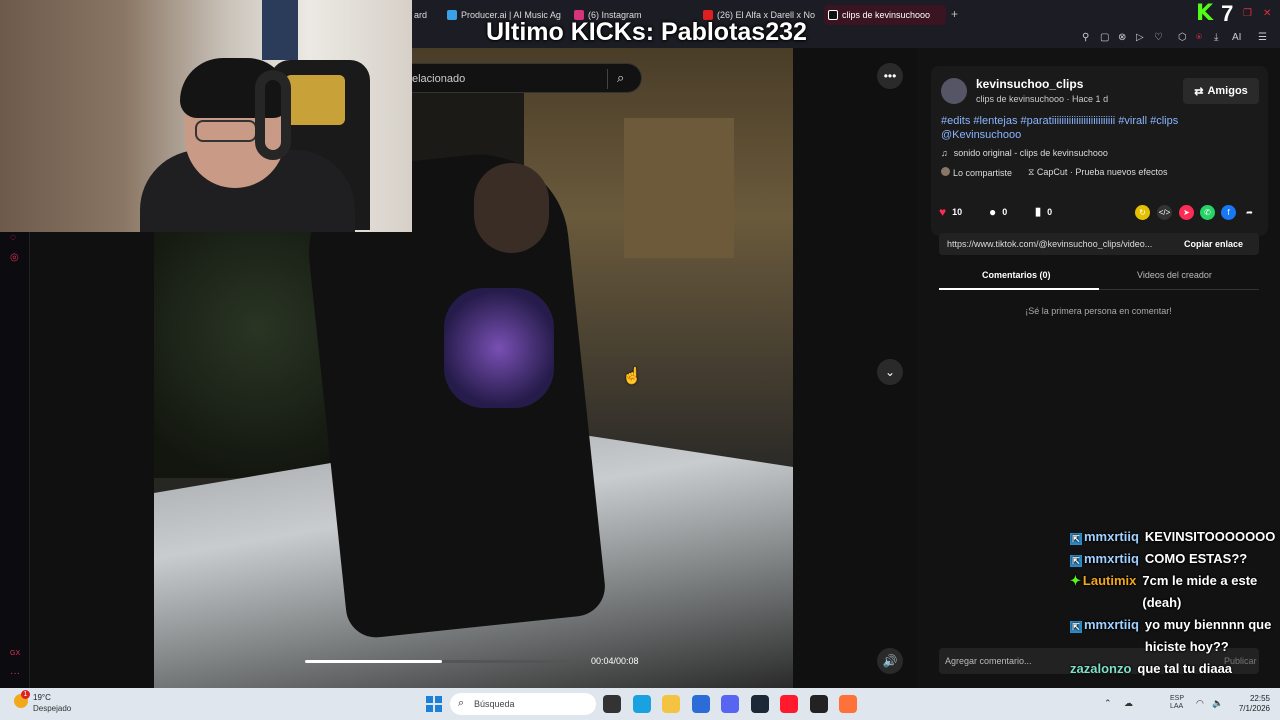  What do you see at coordinates (1217, 703) in the screenshot?
I see `speaker-icon: 🔈` at bounding box center [1217, 703].